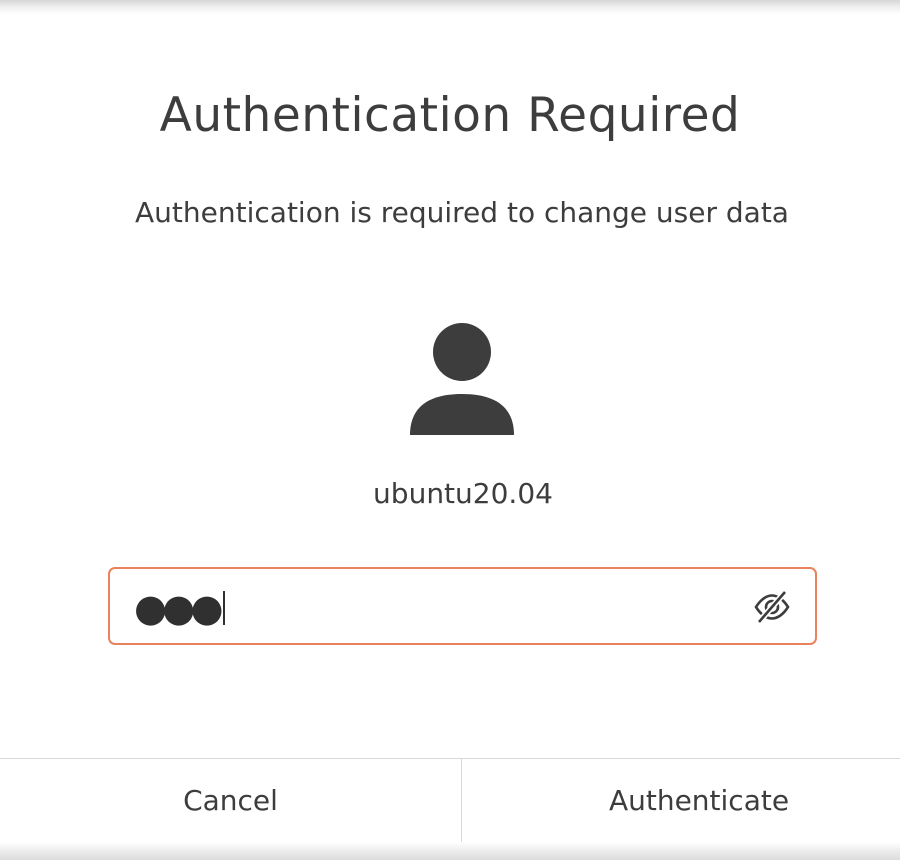  I want to click on password-input: ●●●, so click(462, 606).